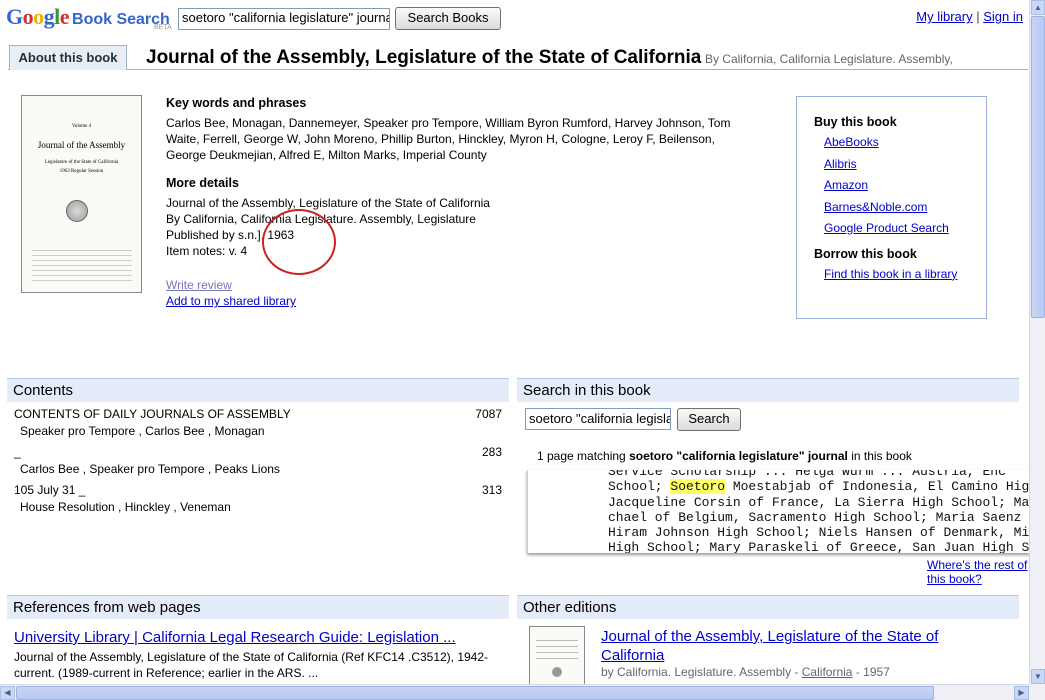 The height and width of the screenshot is (700, 1045). I want to click on contents-heading: Contents, so click(258, 390).